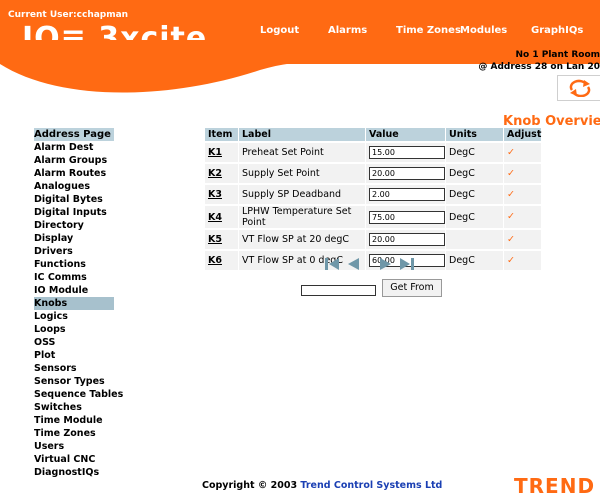  I want to click on col-header-adjust: Adjust, so click(523, 134).